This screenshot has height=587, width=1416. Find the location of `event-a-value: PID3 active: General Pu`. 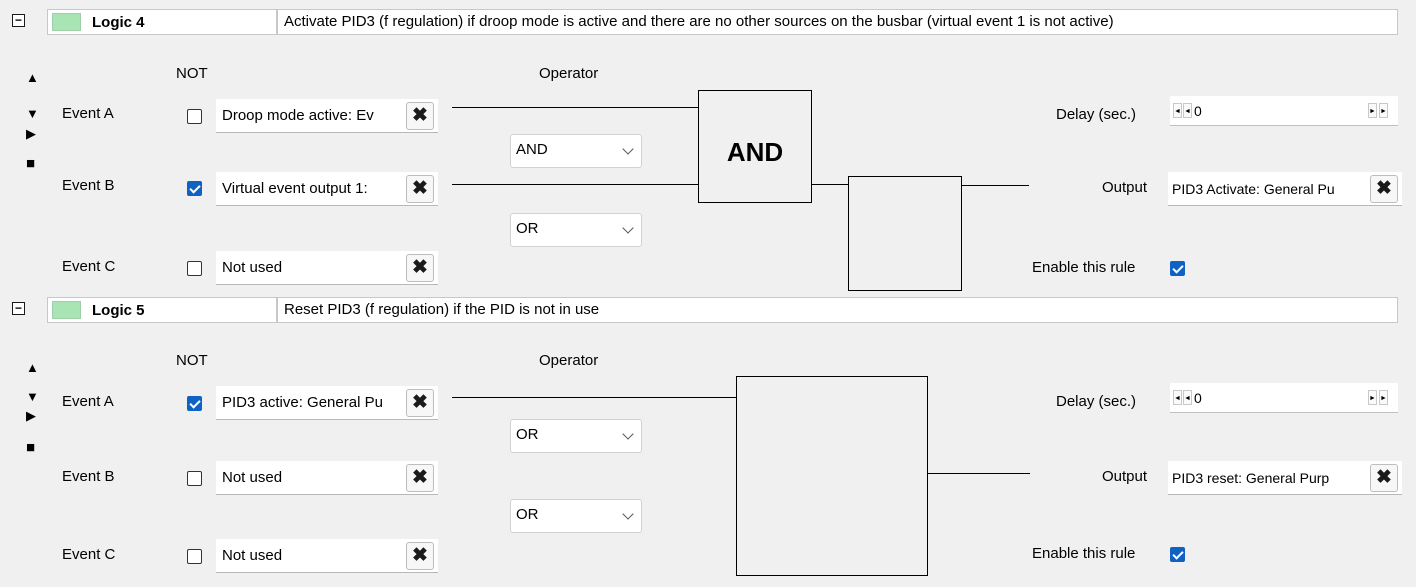

event-a-value: PID3 active: General Pu is located at coordinates (302, 402).